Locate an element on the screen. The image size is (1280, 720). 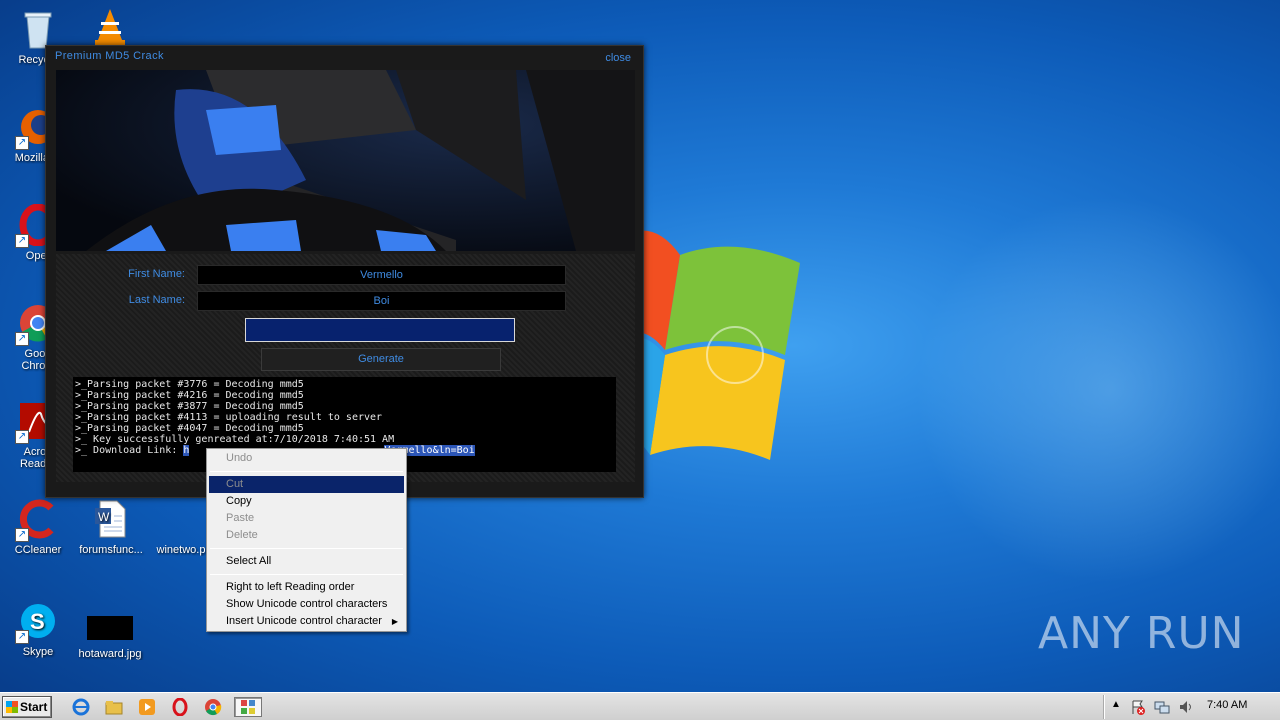
menu-item-cut: Cut is located at coordinates (306, 484).